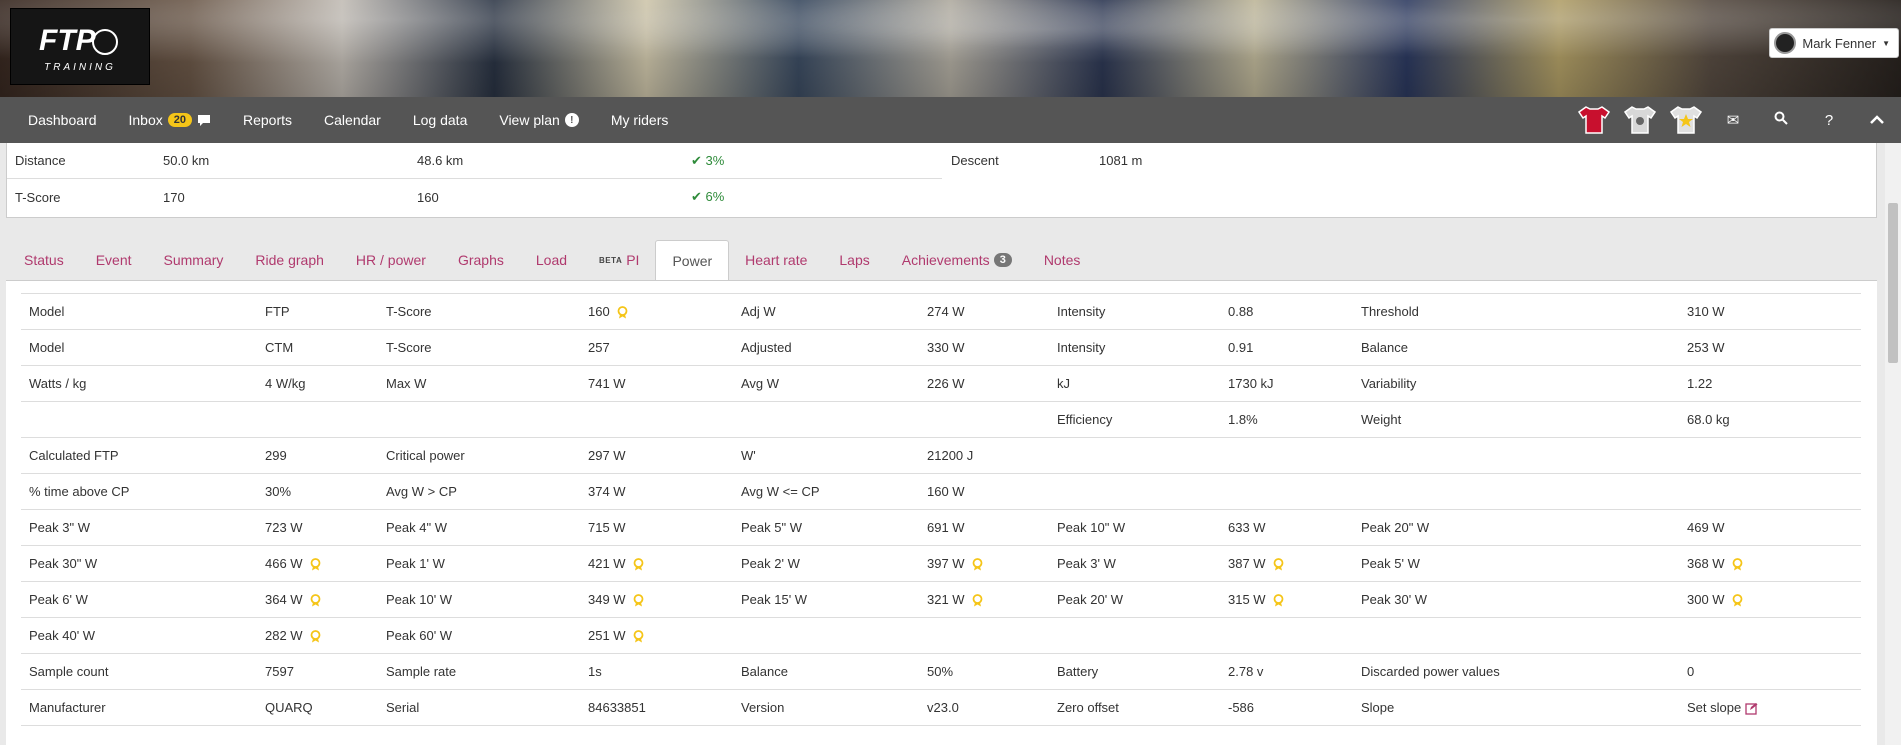  Describe the element at coordinates (984, 671) in the screenshot. I see `metric-value: 50%` at that location.